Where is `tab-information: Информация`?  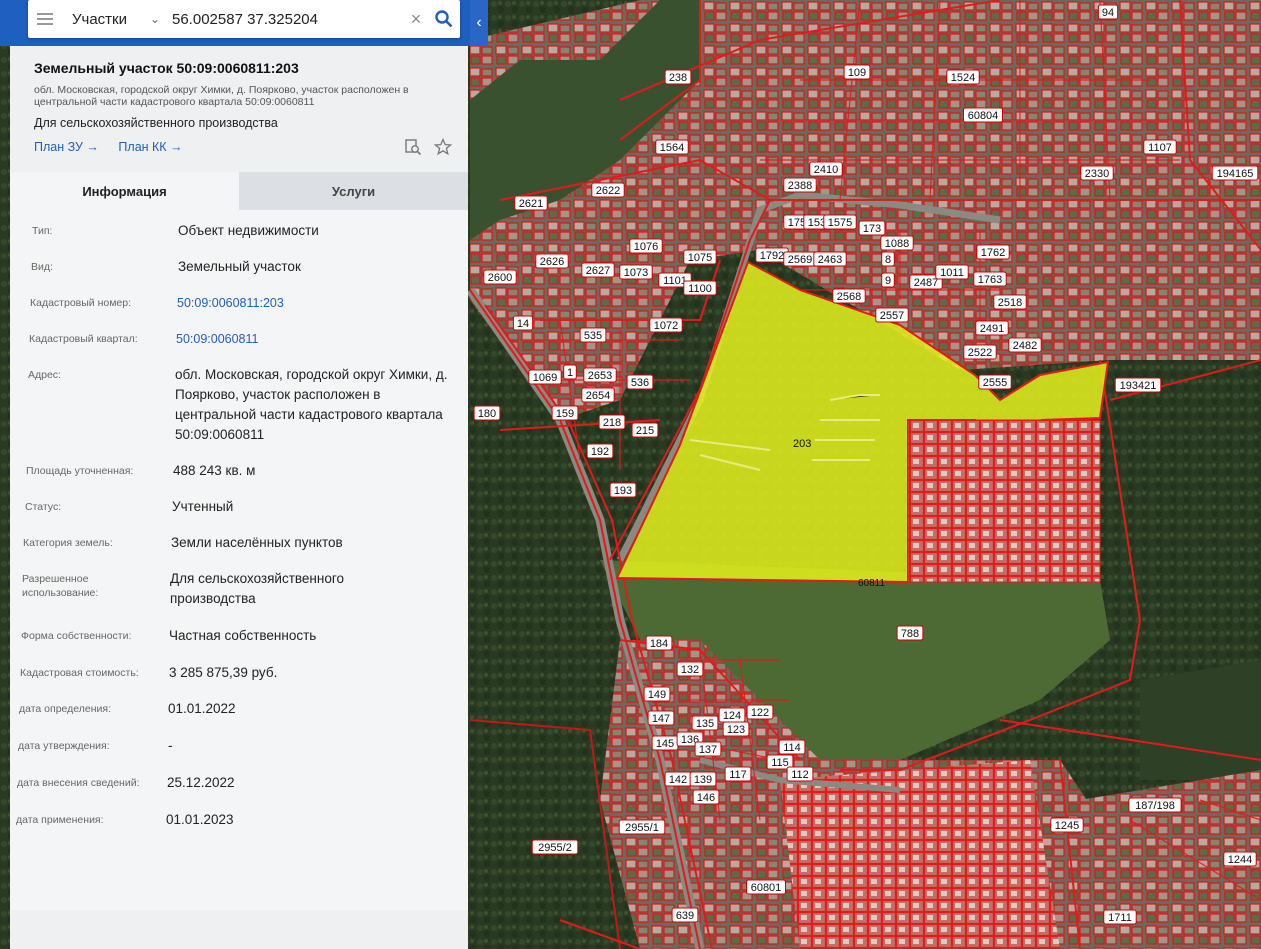 tab-information: Информация is located at coordinates (124, 191).